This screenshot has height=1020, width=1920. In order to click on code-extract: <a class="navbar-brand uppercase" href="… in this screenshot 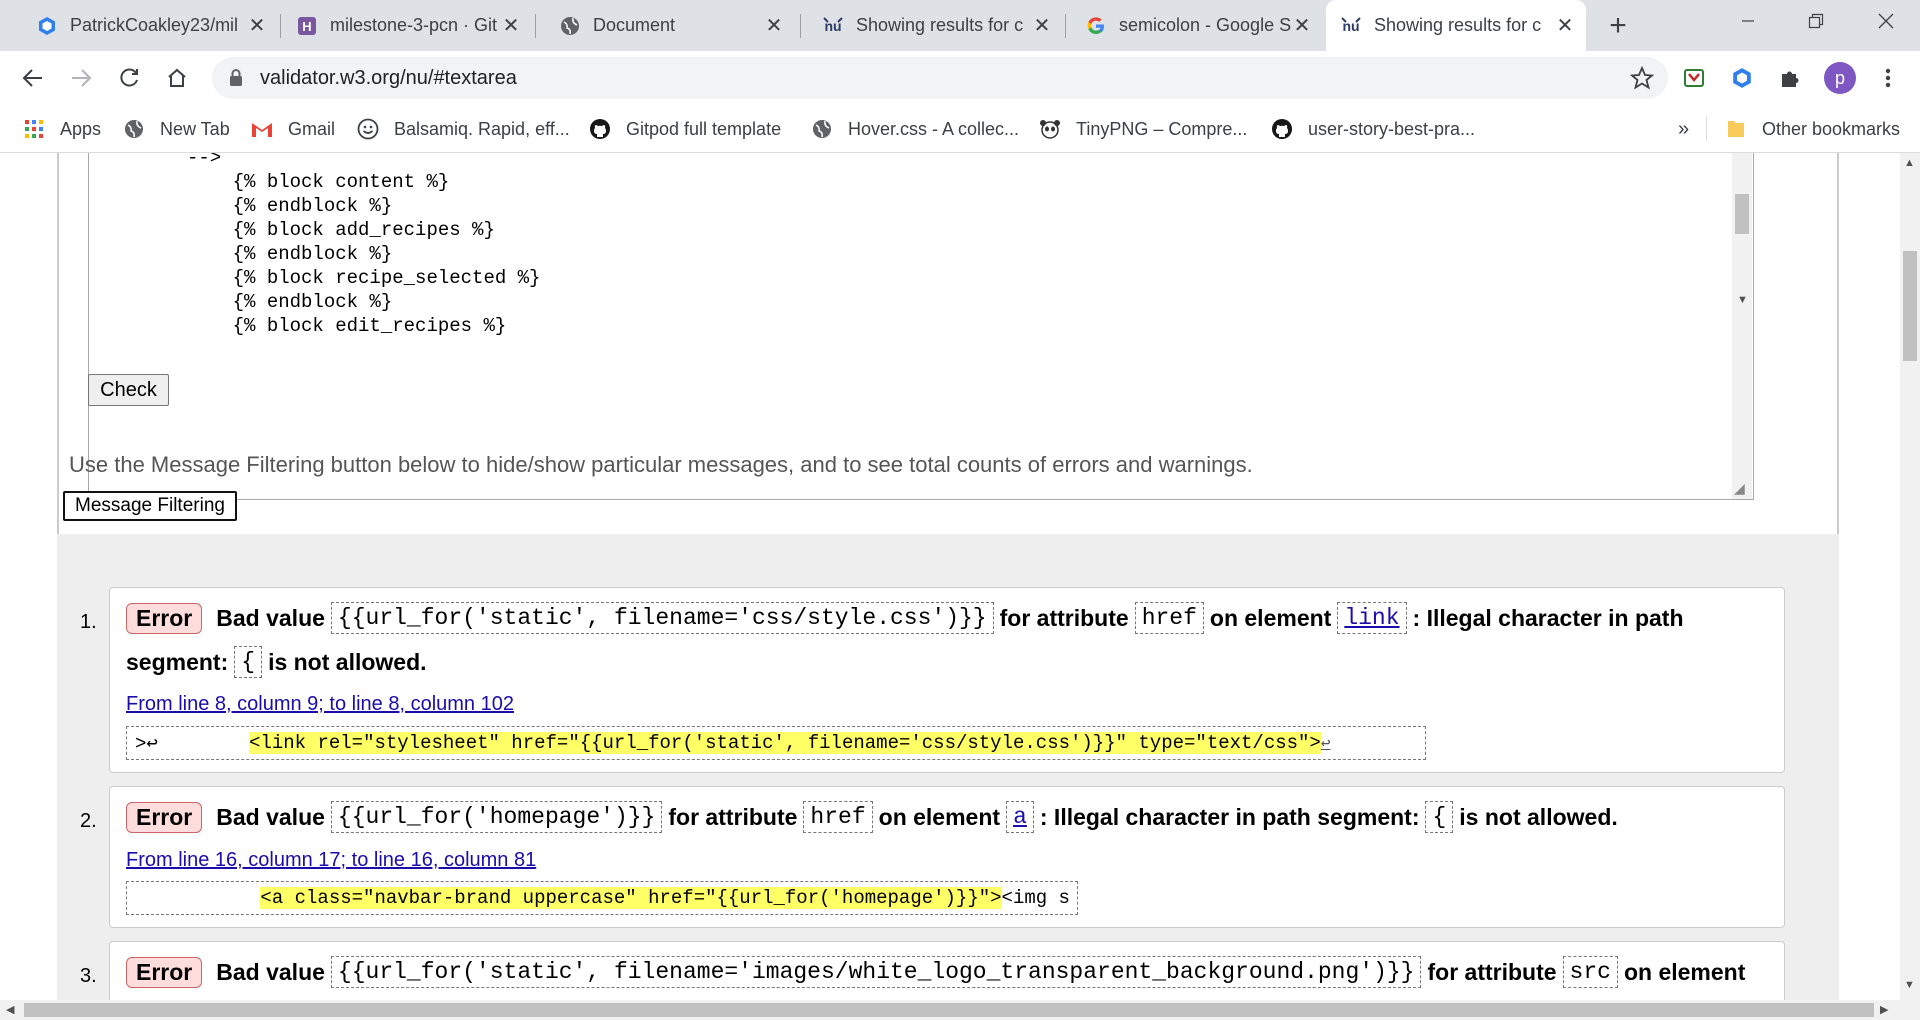, I will do `click(602, 898)`.